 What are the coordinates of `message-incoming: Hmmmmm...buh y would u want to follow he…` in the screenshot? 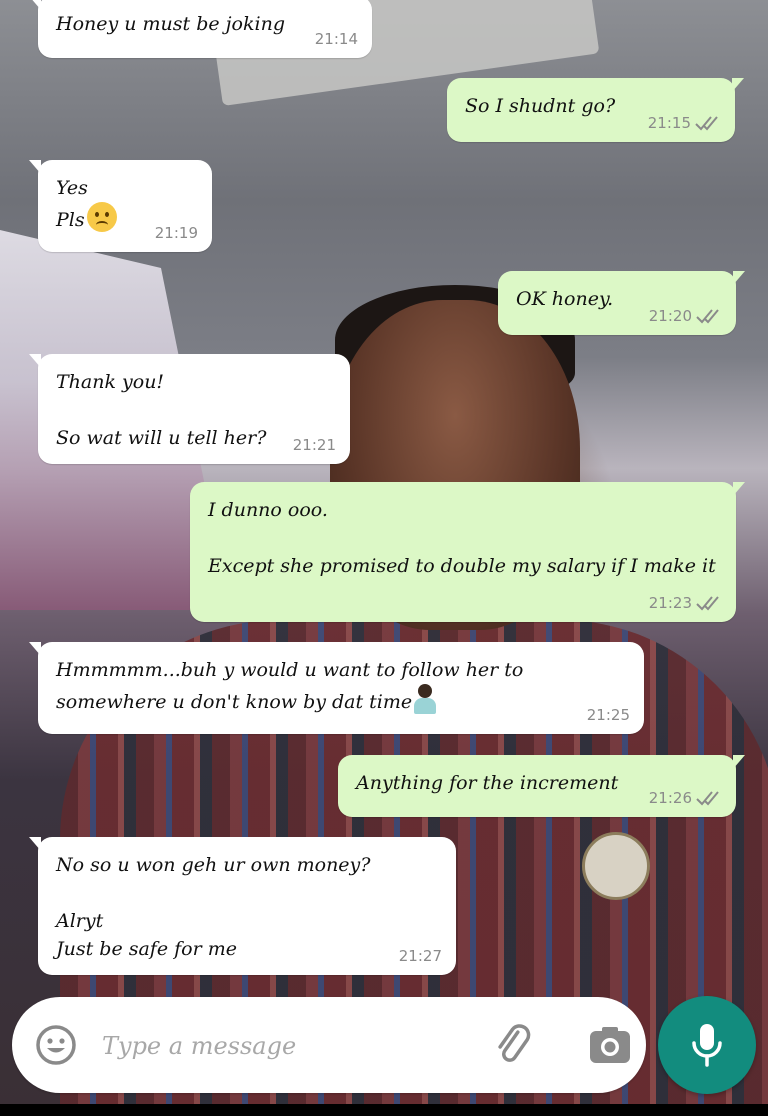 It's located at (336, 688).